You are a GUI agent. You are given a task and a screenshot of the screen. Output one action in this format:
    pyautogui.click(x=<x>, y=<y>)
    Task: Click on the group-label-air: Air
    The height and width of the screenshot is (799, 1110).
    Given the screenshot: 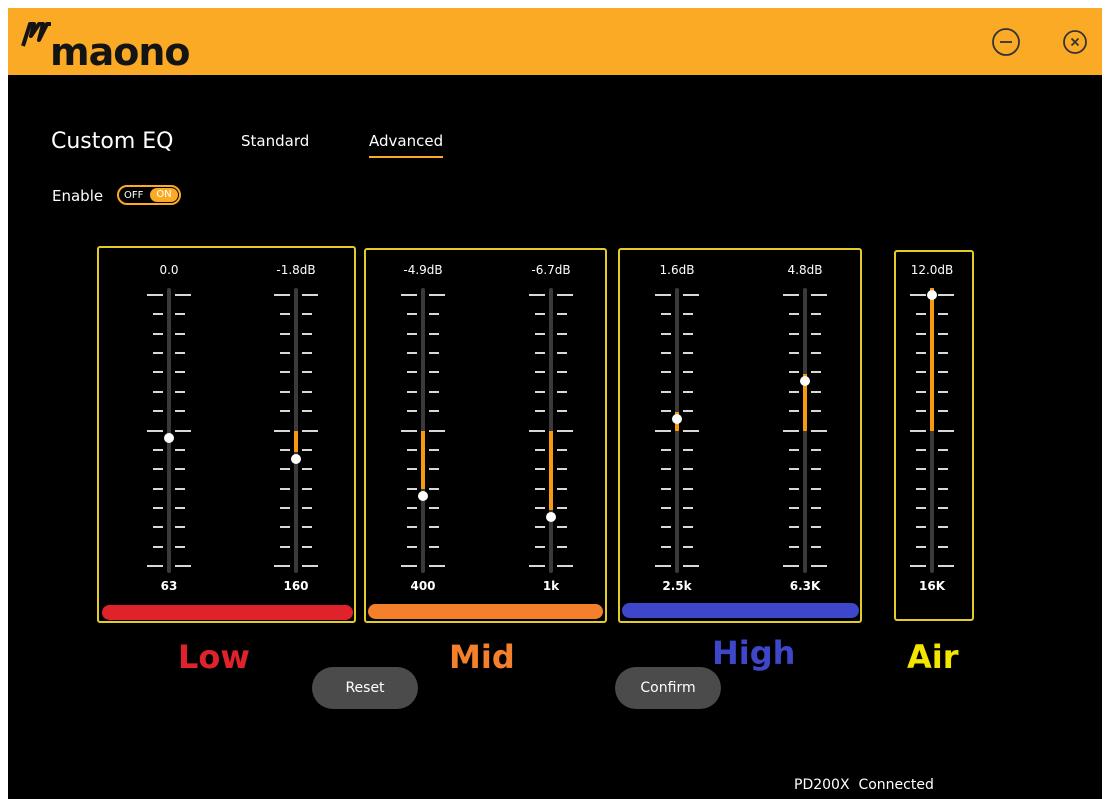 What is the action you would take?
    pyautogui.click(x=933, y=657)
    